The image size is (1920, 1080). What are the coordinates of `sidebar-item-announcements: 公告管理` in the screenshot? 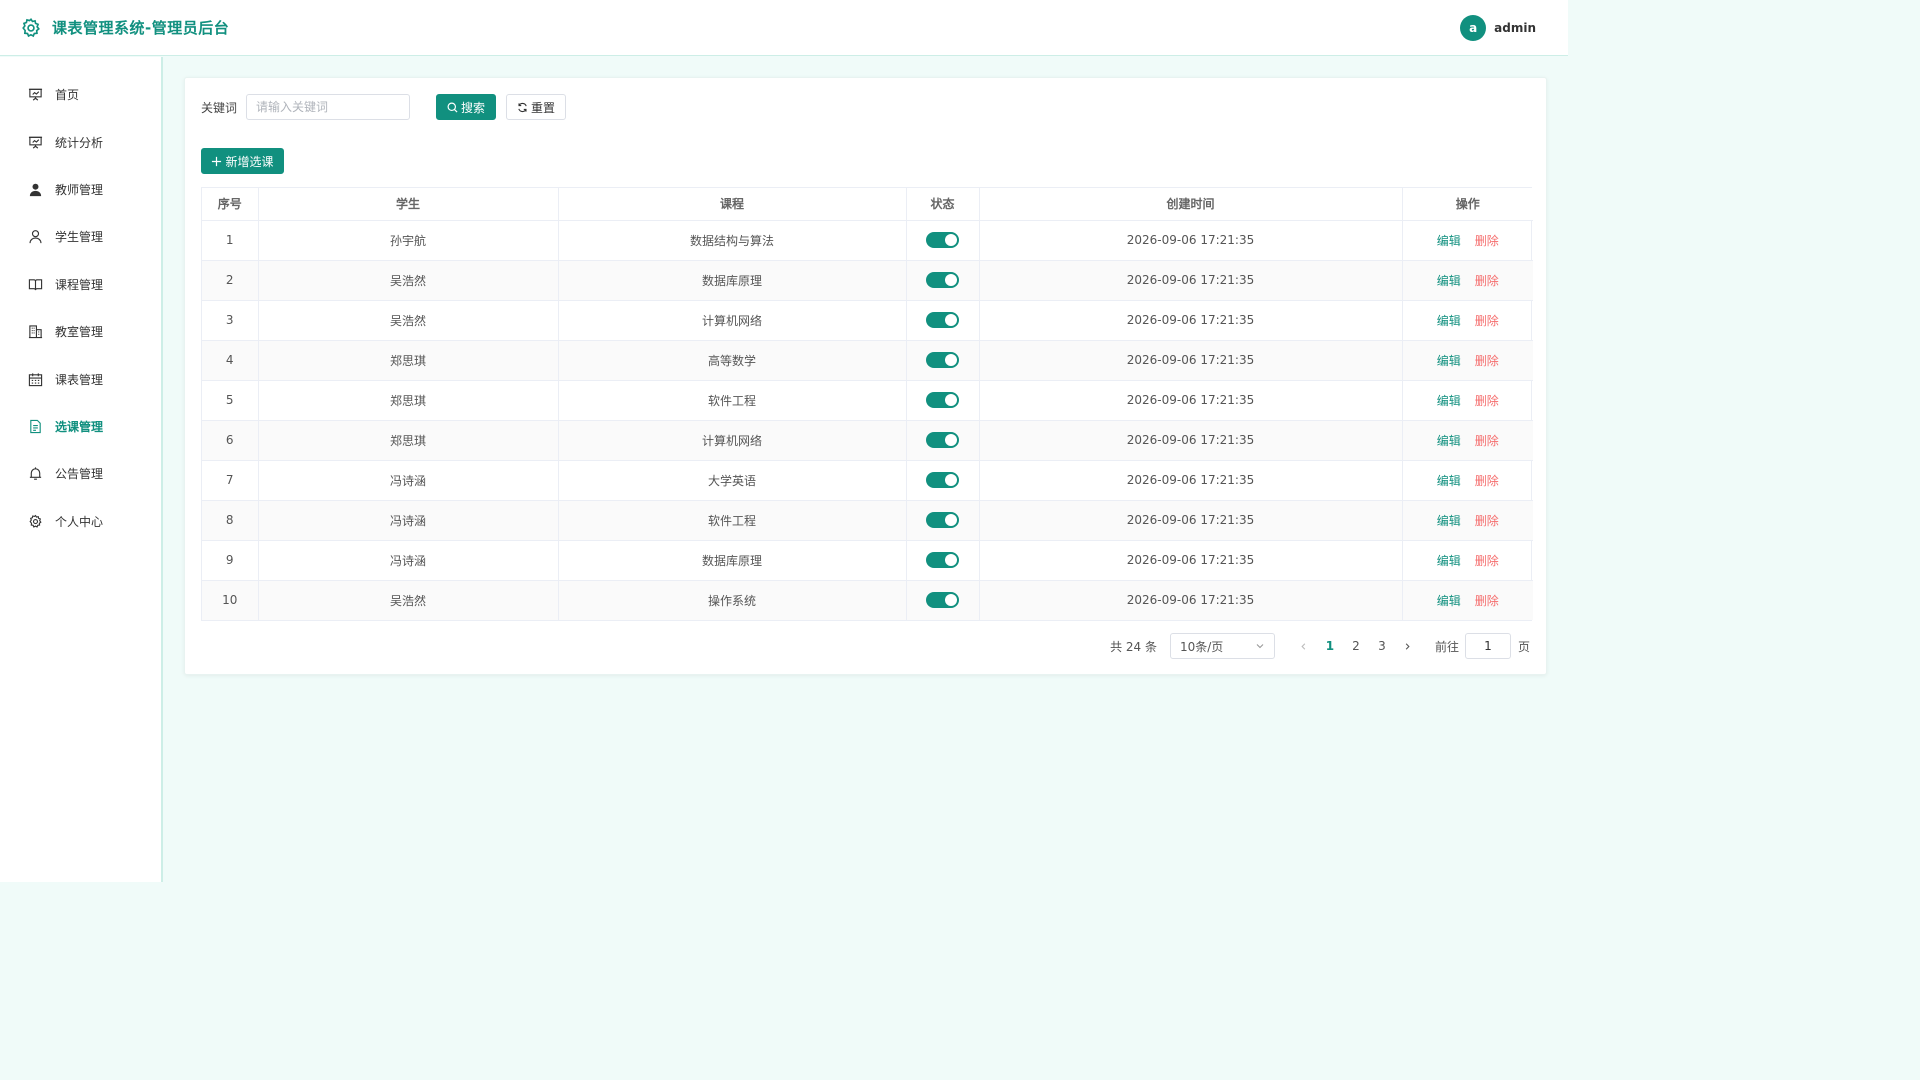 It's located at (80, 473).